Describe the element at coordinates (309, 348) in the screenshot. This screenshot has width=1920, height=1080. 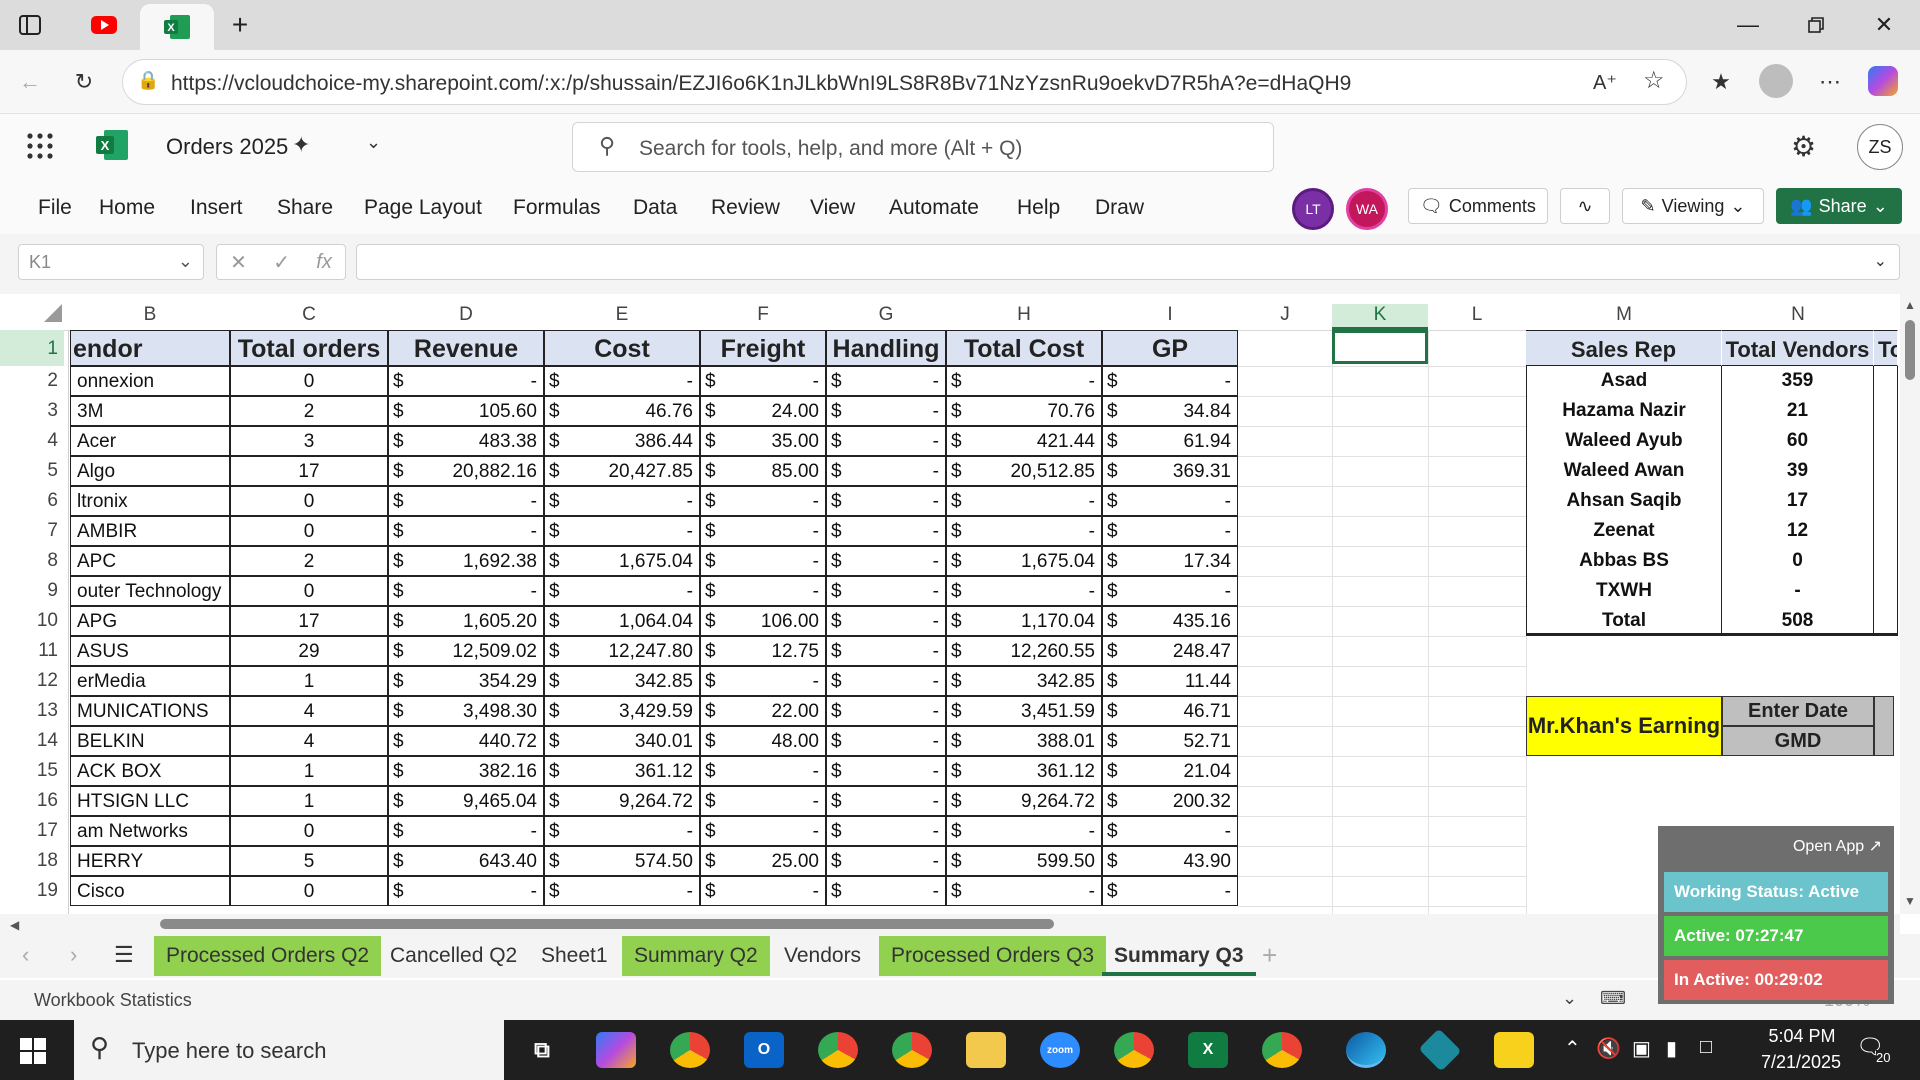
I see `table-header-c: Total orders` at that location.